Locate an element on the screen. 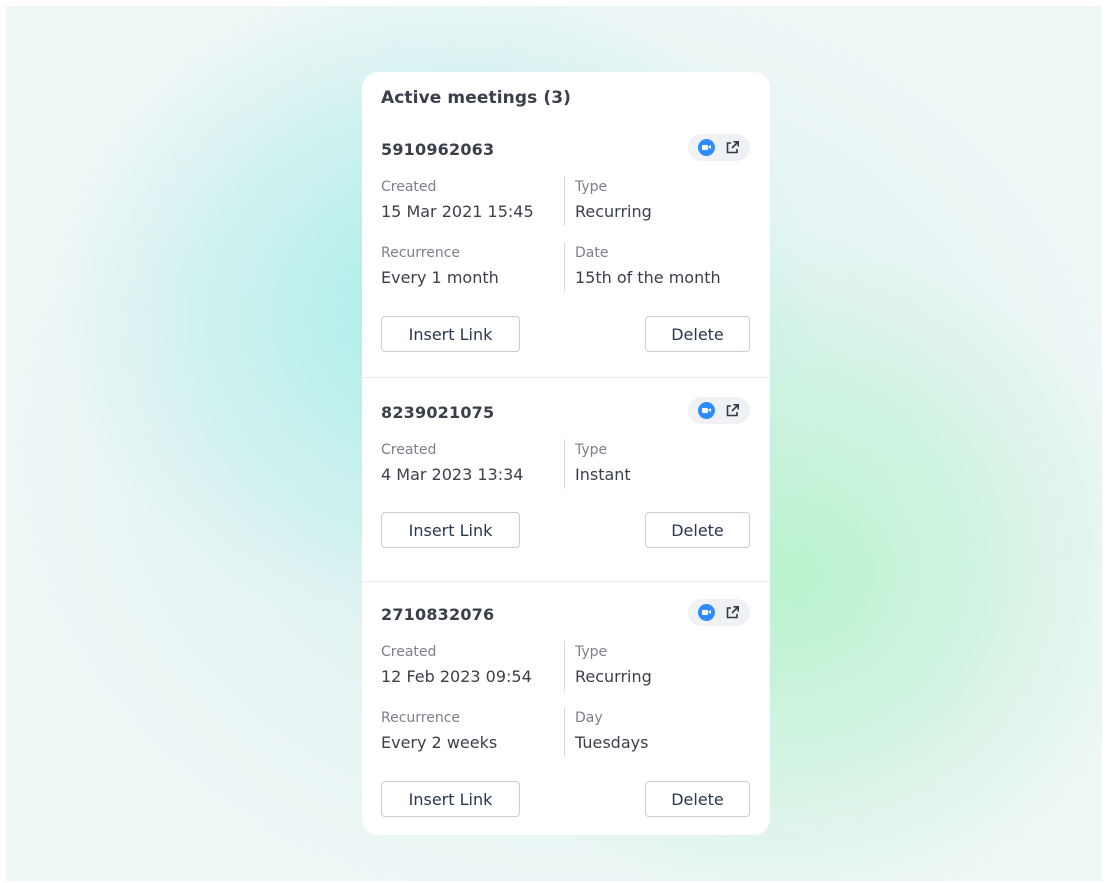  field-value: 15th of the month is located at coordinates (648, 277).